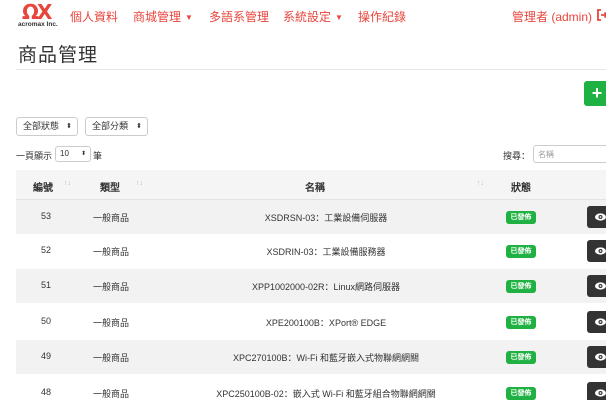 This screenshot has width=606, height=400. Describe the element at coordinates (98, 156) in the screenshot. I see `page-length-unit: 筆` at that location.